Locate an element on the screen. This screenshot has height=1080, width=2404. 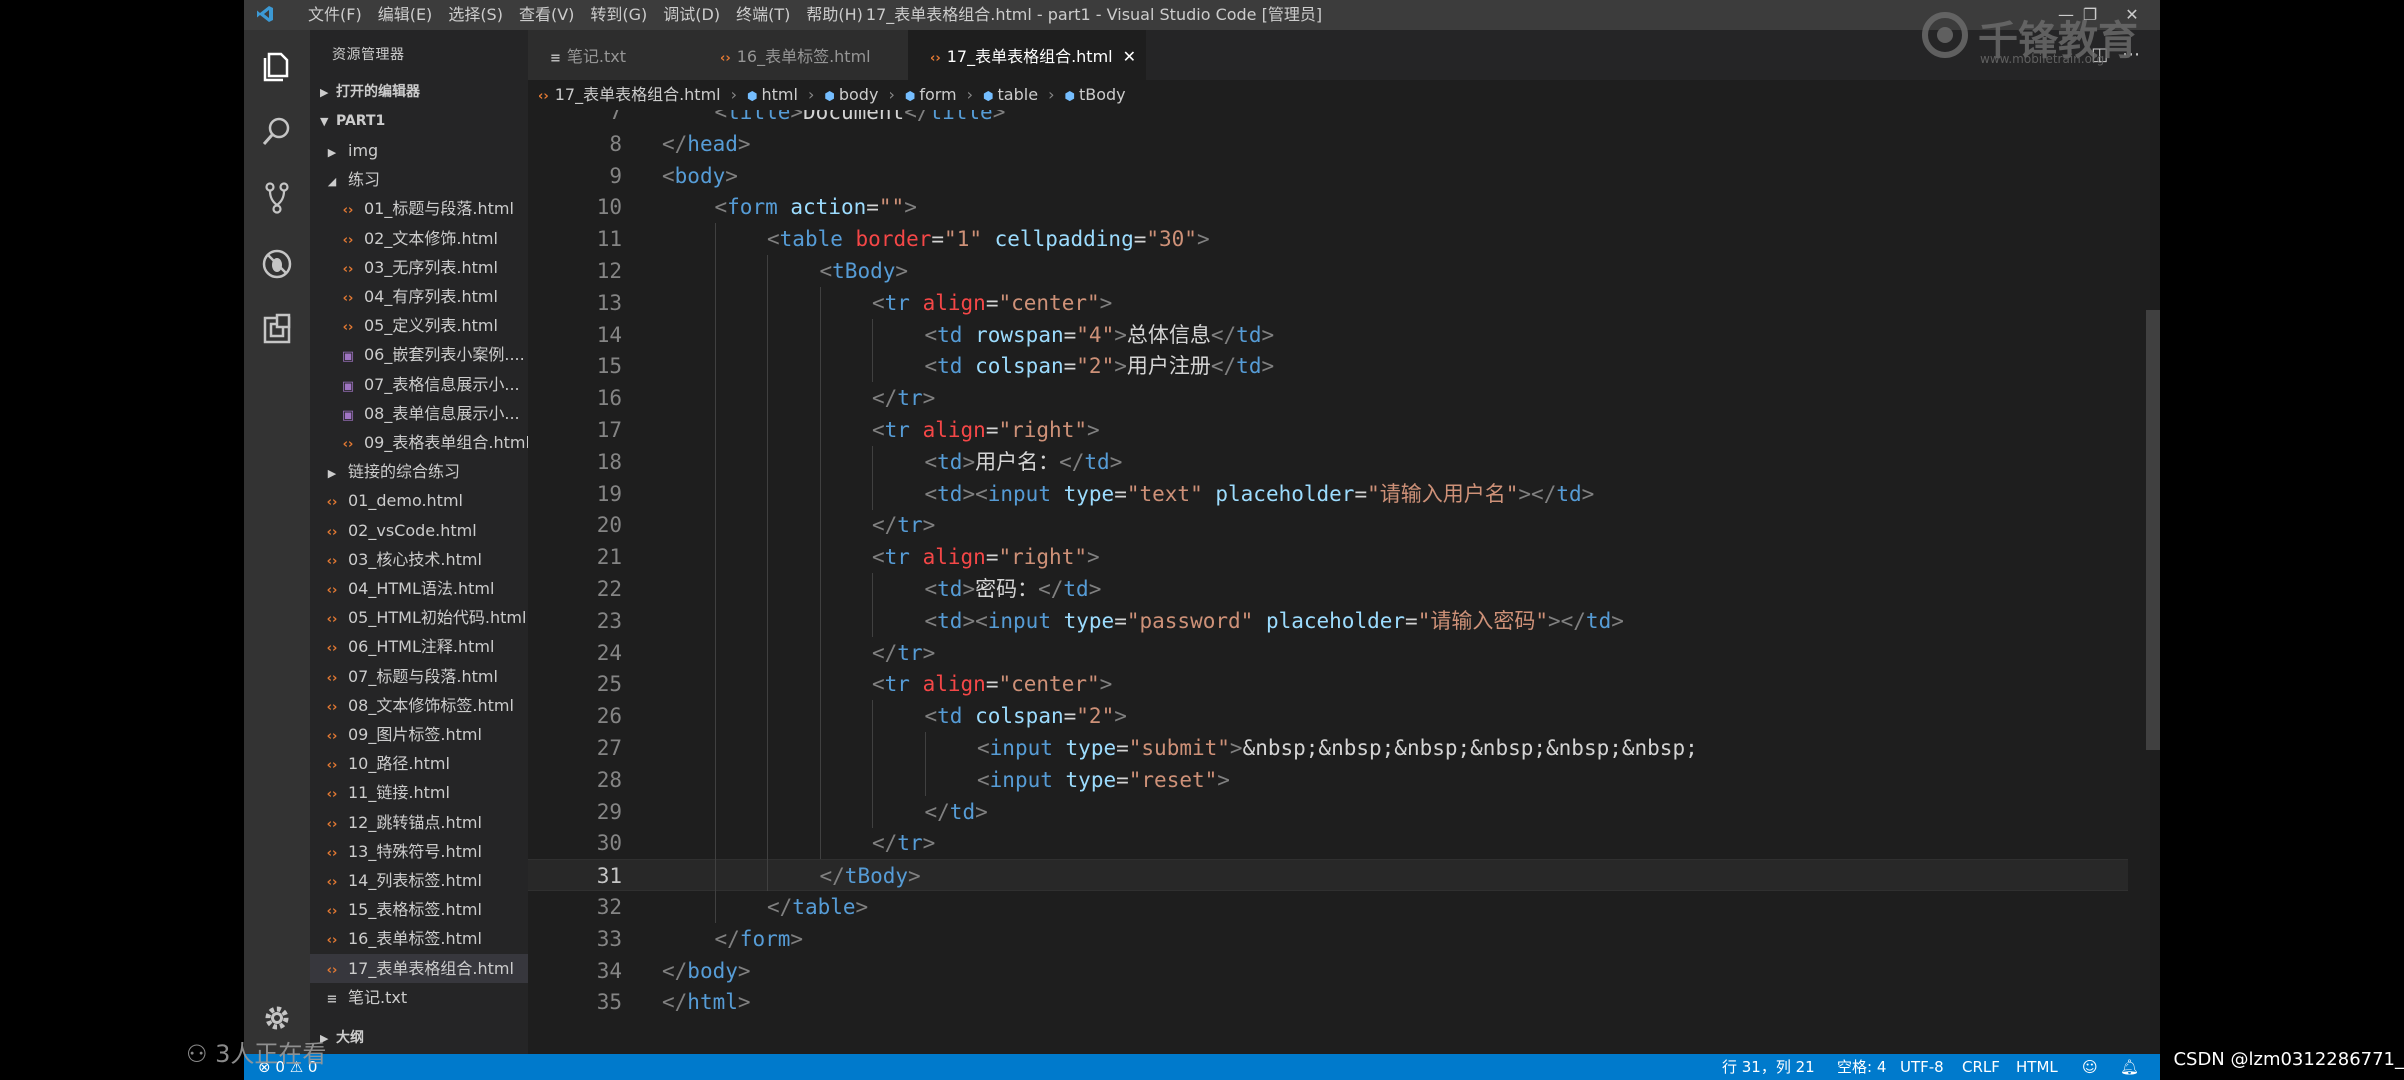
tree-item: ‹› 03_核心技术.html is located at coordinates (419, 559).